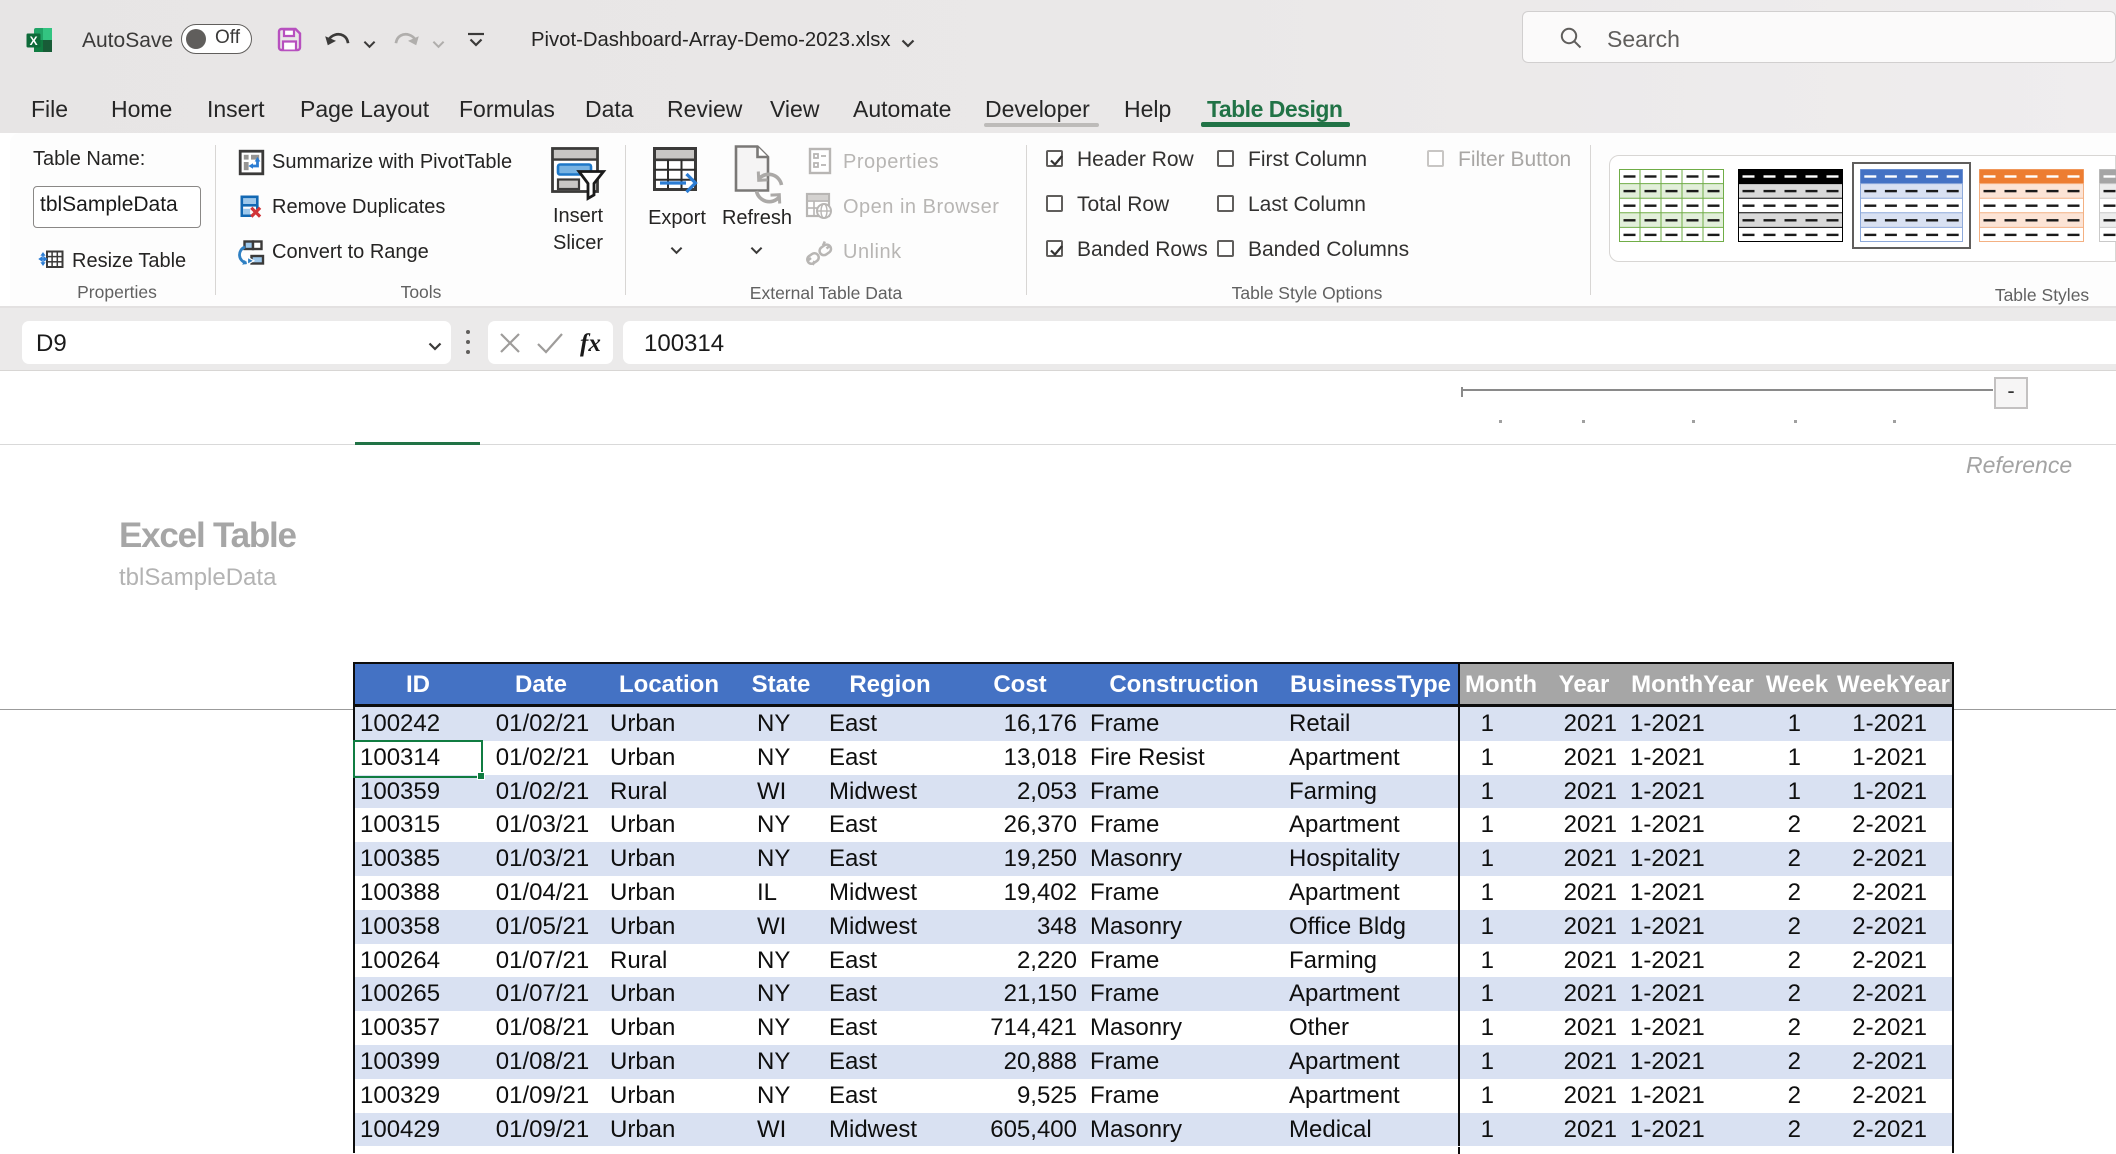  Describe the element at coordinates (34, 41) in the screenshot. I see `svg-text: X` at that location.